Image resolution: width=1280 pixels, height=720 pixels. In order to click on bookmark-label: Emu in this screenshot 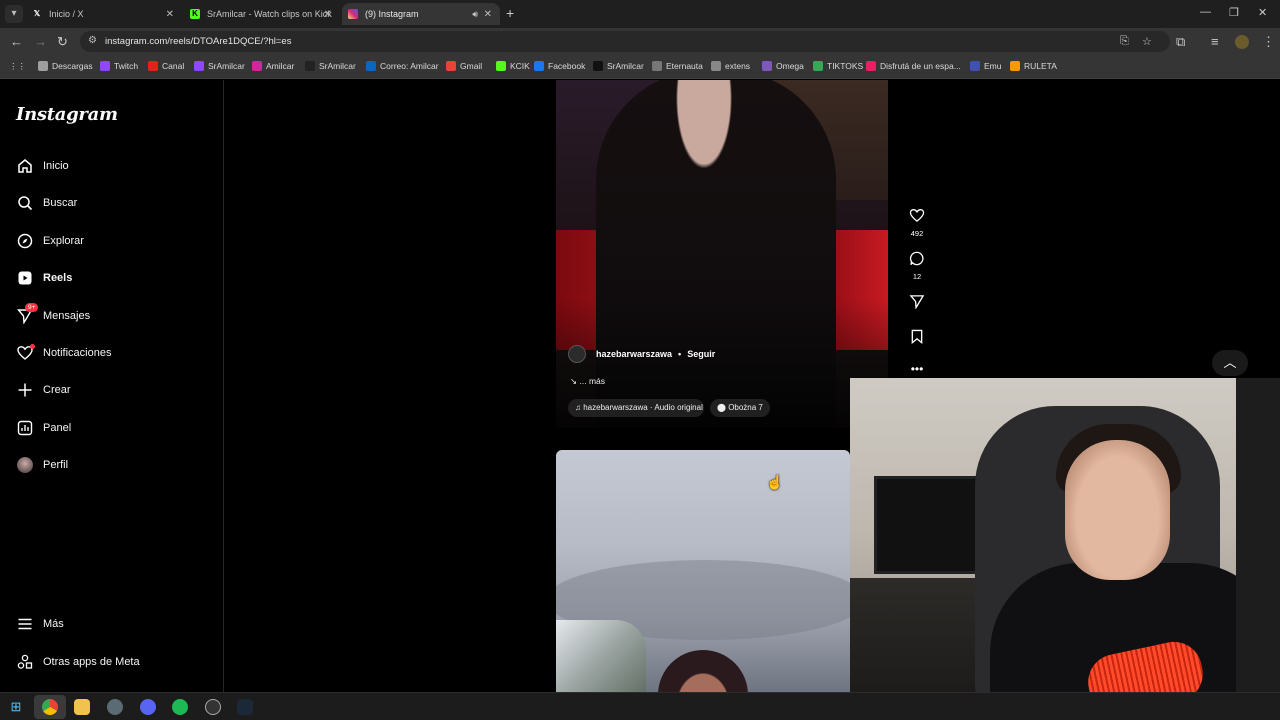, I will do `click(993, 66)`.